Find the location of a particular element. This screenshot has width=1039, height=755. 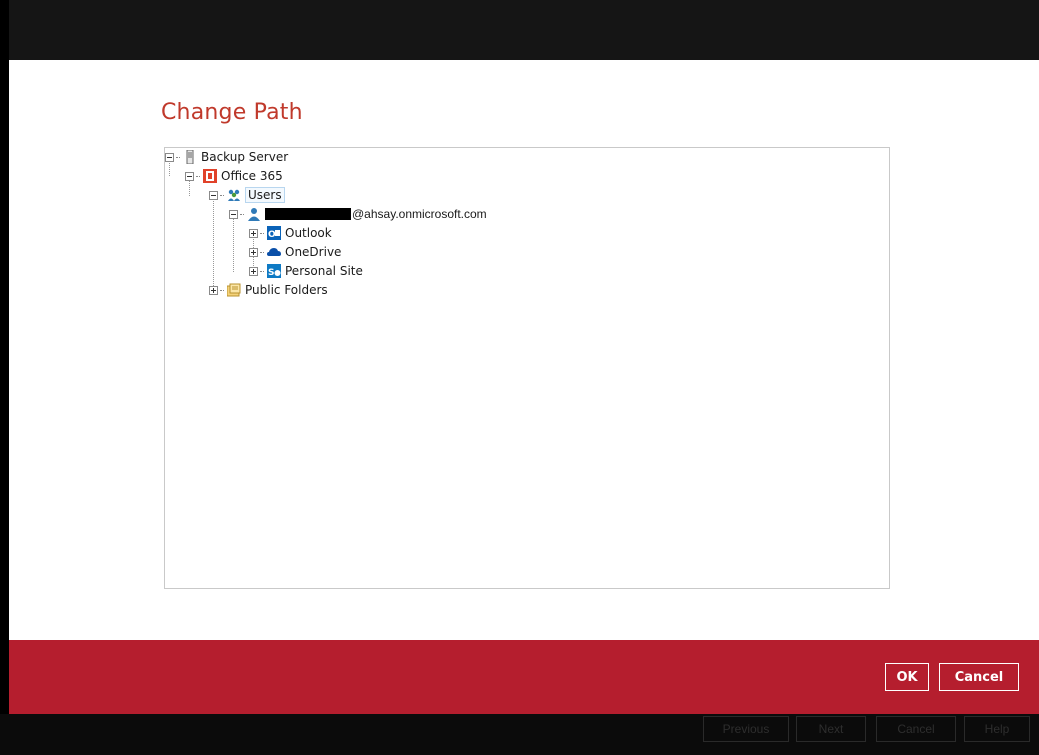

tree-node-public-folders: Public Folders is located at coordinates (268, 290).